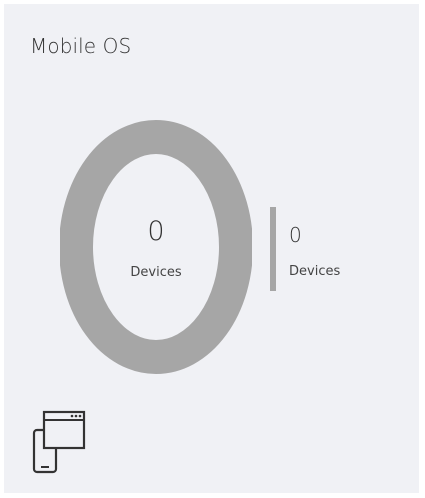 Image resolution: width=425 pixels, height=498 pixels. I want to click on devices-icon, so click(61, 442).